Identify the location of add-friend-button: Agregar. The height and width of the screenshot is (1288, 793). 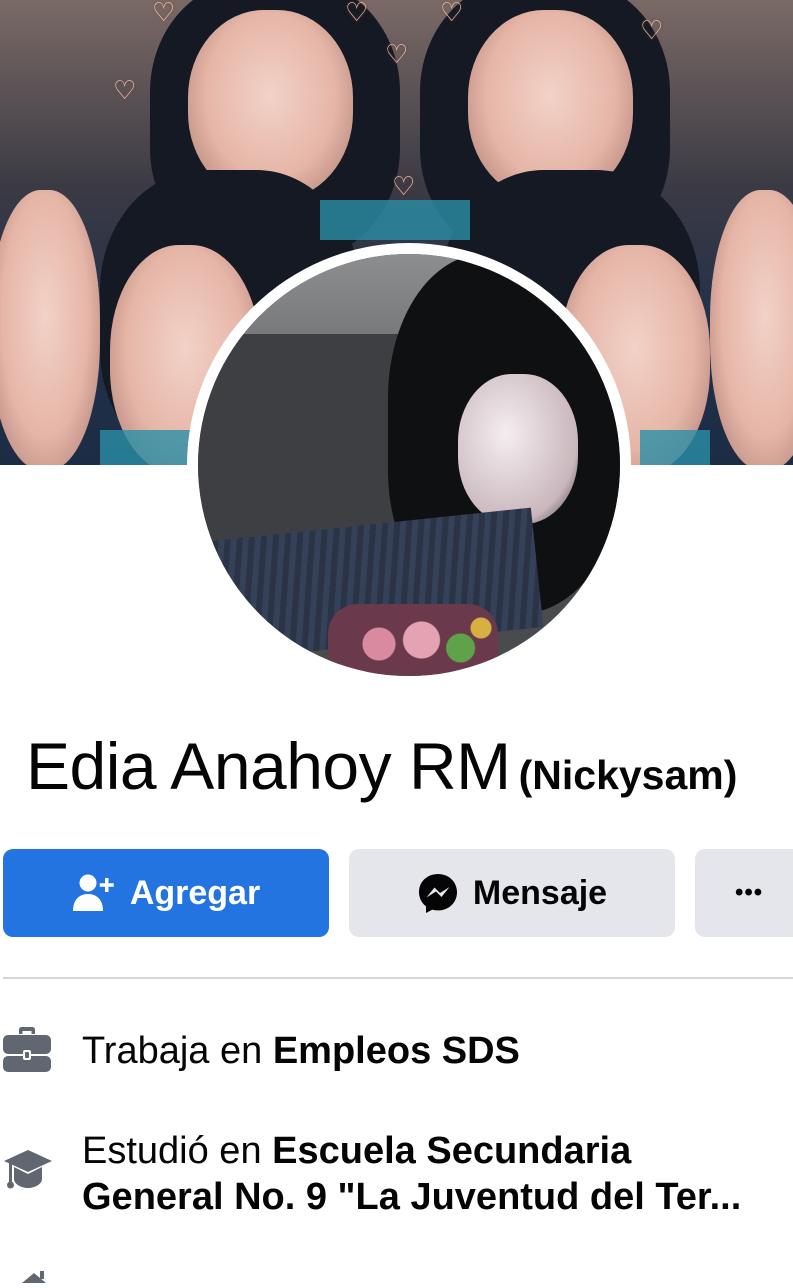
(166, 893).